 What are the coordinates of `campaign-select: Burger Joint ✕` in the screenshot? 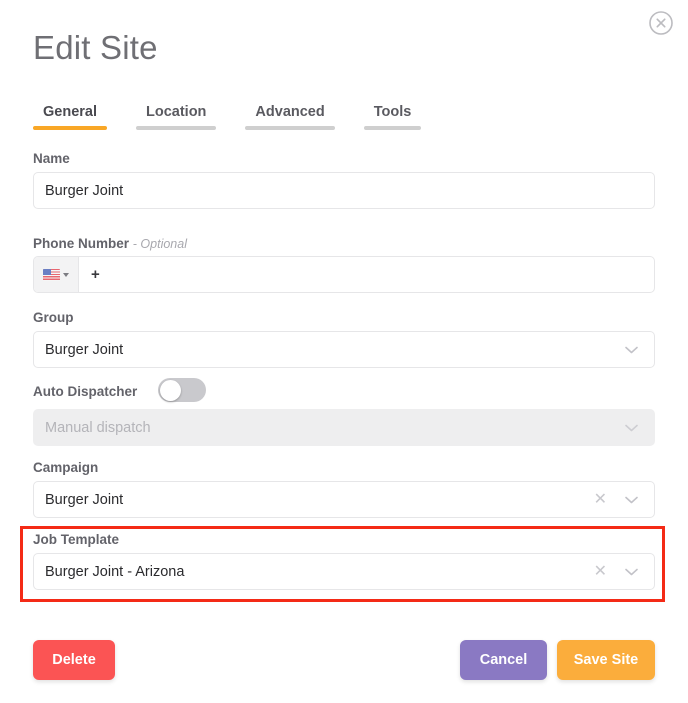 It's located at (344, 499).